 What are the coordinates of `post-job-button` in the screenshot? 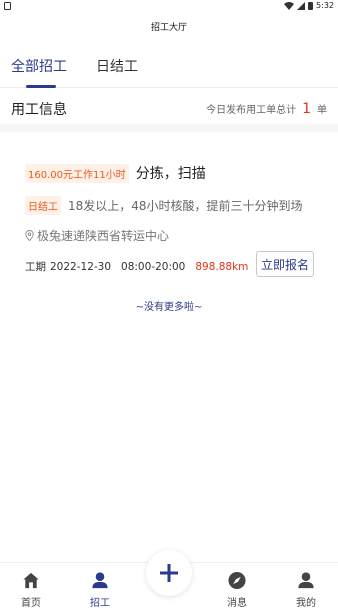 It's located at (169, 573).